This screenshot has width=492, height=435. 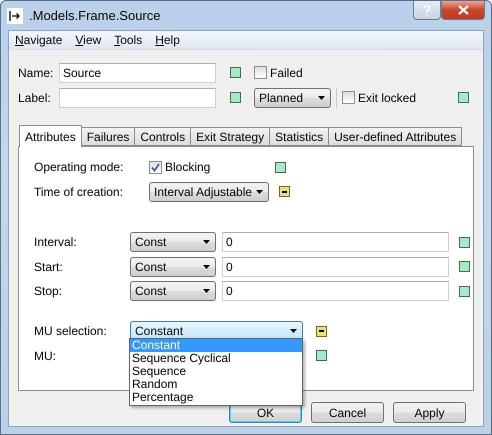 What do you see at coordinates (429, 412) in the screenshot?
I see `dialog-button: Apply` at bounding box center [429, 412].